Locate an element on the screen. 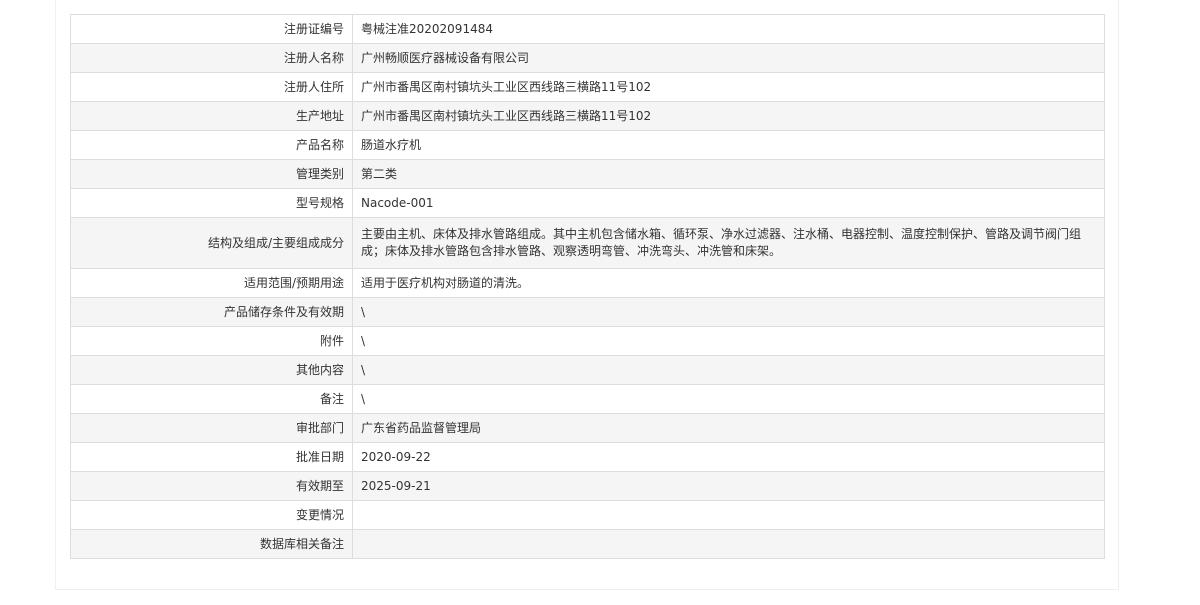  row-value: 粤械注准20202091484 is located at coordinates (728, 29).